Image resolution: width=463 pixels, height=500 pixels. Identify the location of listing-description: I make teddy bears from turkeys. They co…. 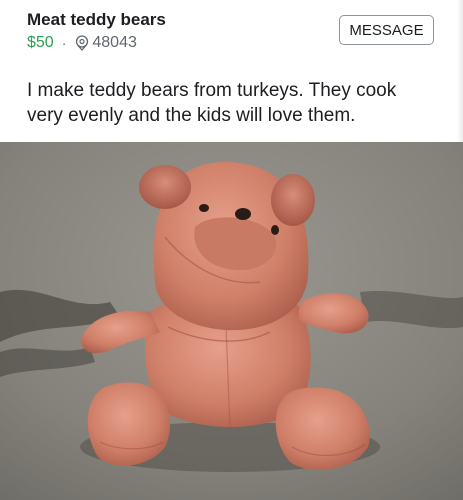
(212, 103).